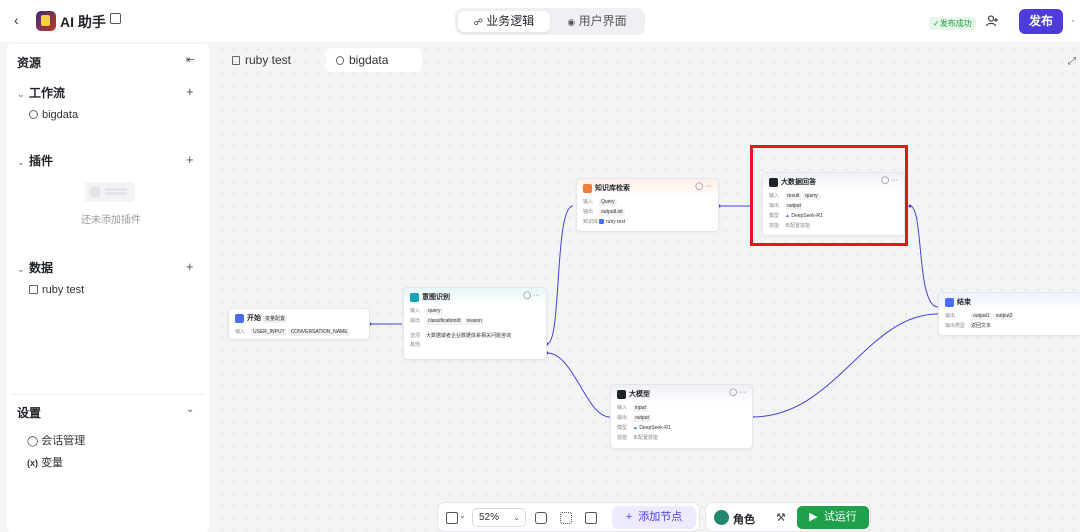 Image resolution: width=1080 pixels, height=532 pixels. What do you see at coordinates (35, 267) in the screenshot?
I see `section-data: ⌄ 数据` at bounding box center [35, 267].